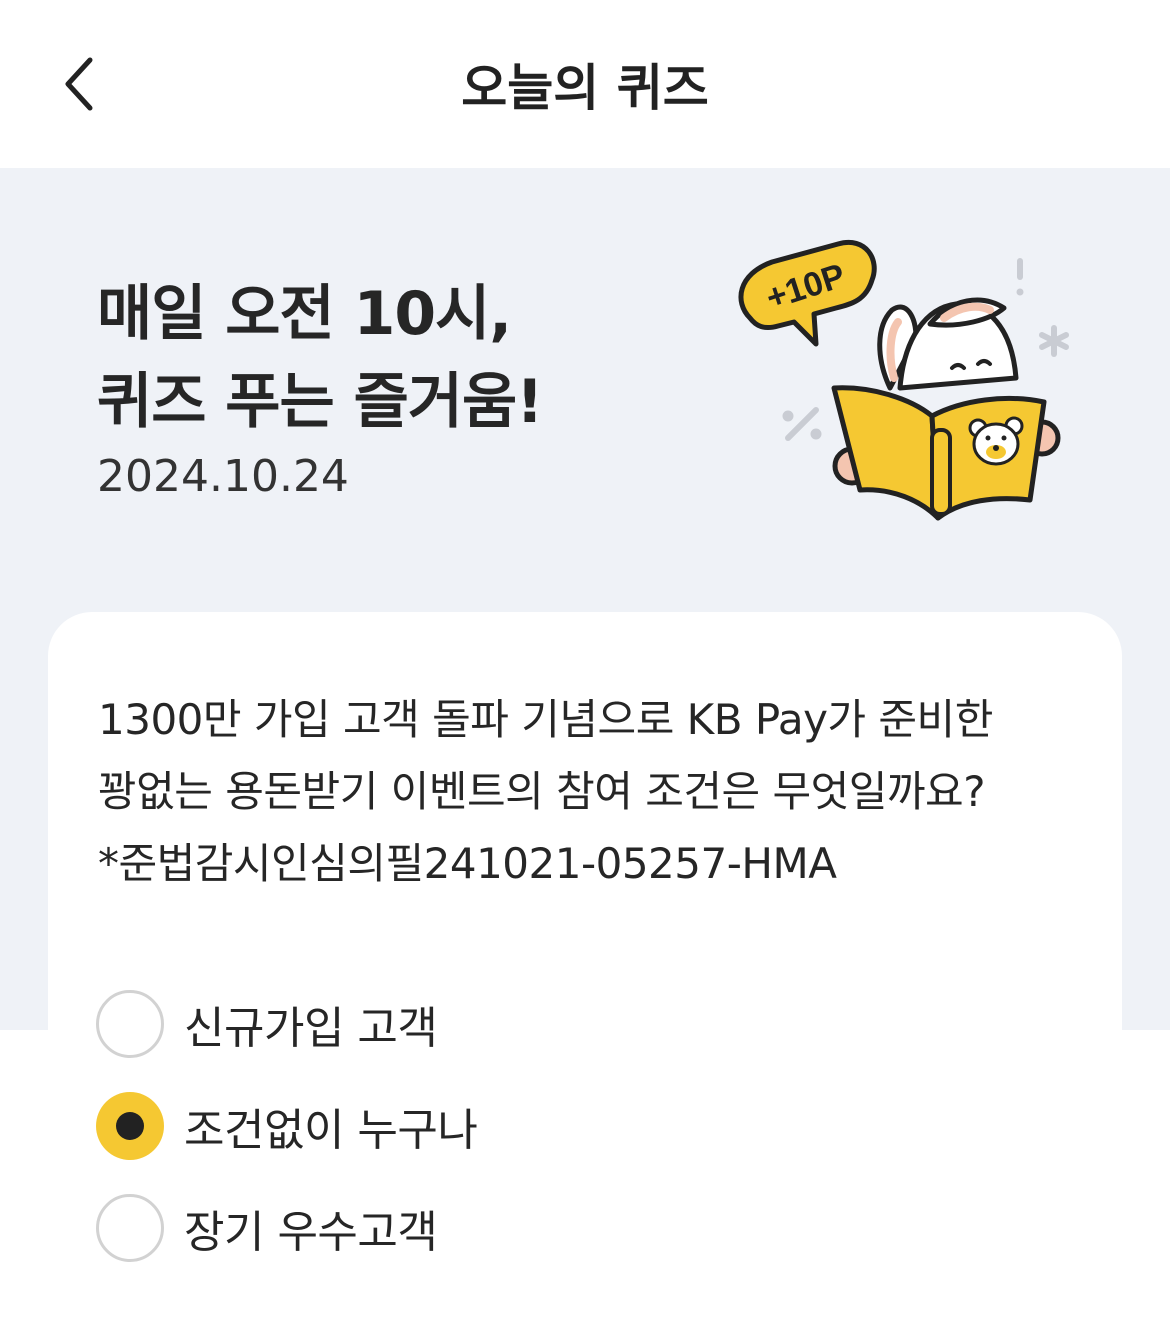 Image resolution: width=1170 pixels, height=1340 pixels. What do you see at coordinates (311, 1232) in the screenshot?
I see `option-label: 장기 우수고객` at bounding box center [311, 1232].